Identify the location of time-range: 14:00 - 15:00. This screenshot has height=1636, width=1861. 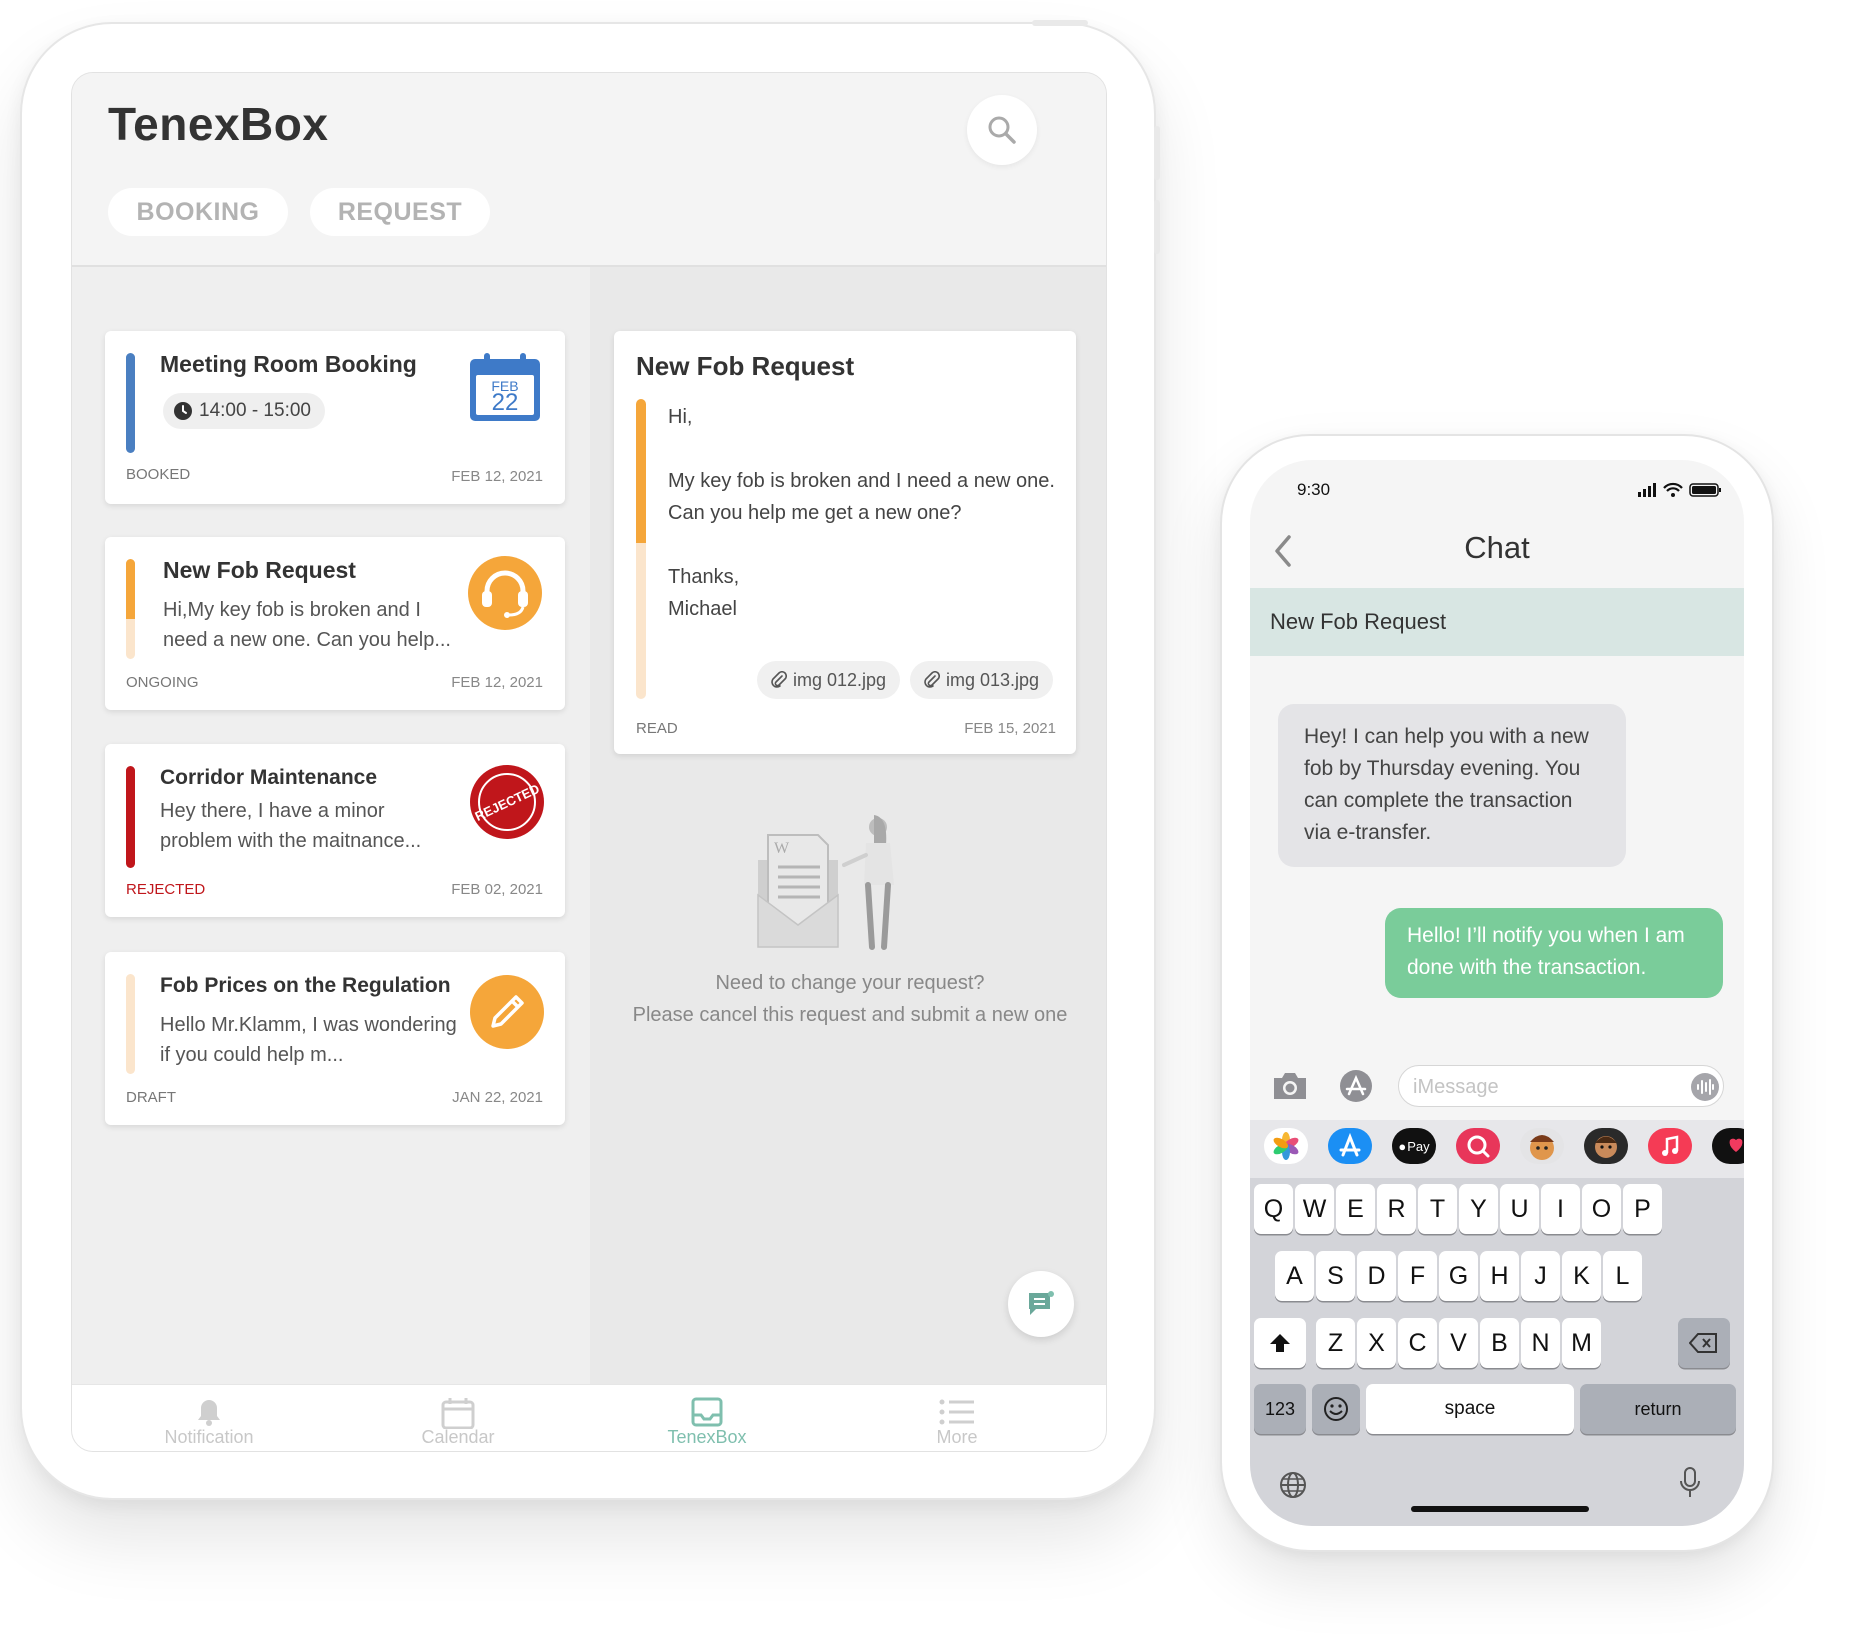
(255, 410).